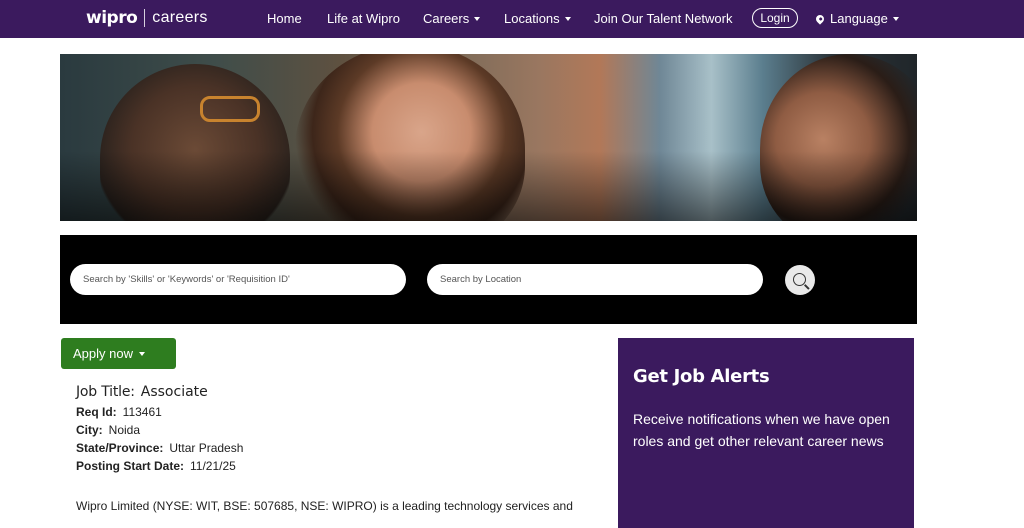 Image resolution: width=1024 pixels, height=528 pixels. What do you see at coordinates (820, 18) in the screenshot?
I see `location-pin-icon` at bounding box center [820, 18].